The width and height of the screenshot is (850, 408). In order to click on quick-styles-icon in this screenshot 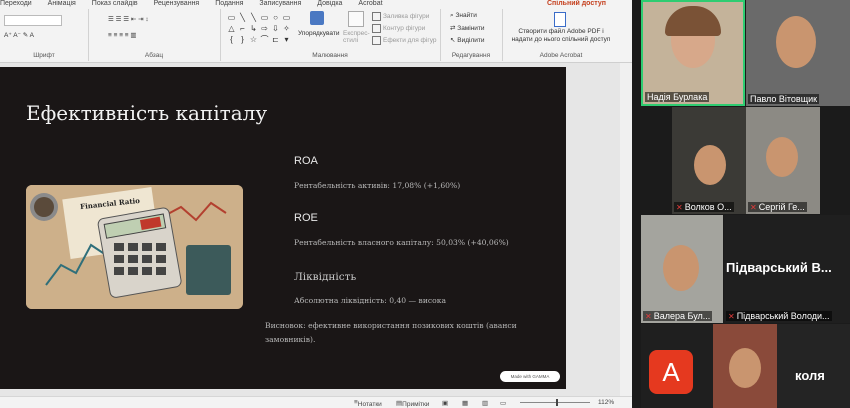, I will do `click(356, 19)`.